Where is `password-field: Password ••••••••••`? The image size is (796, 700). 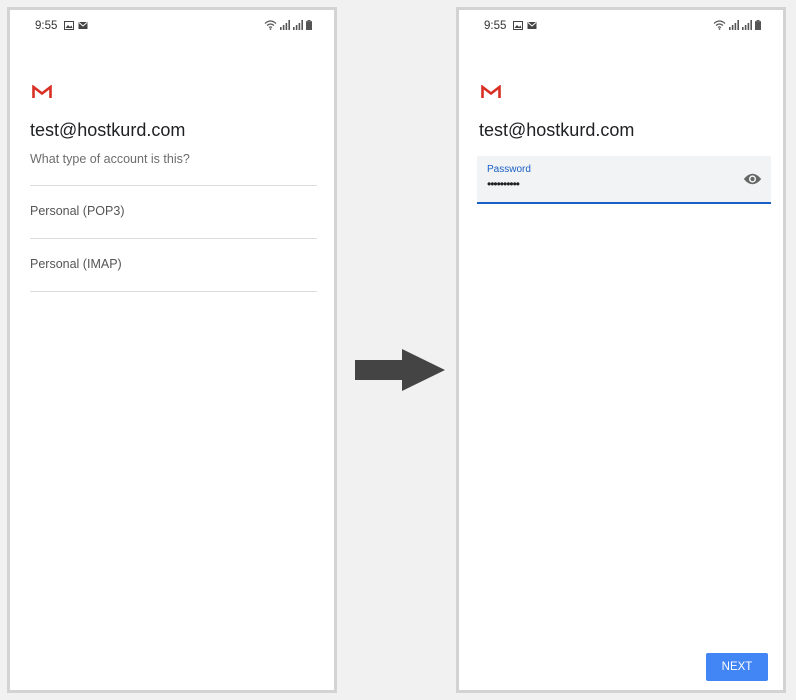
password-field: Password •••••••••• is located at coordinates (624, 180).